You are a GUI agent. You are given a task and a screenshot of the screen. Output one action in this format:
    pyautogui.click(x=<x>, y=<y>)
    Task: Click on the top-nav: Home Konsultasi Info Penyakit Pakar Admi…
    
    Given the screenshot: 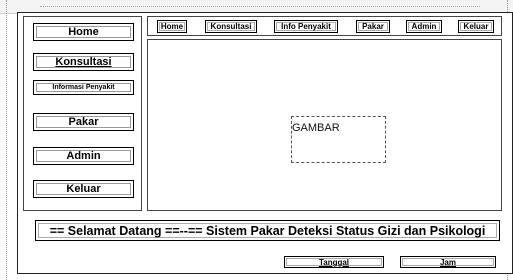 What is the action you would take?
    pyautogui.click(x=324, y=26)
    